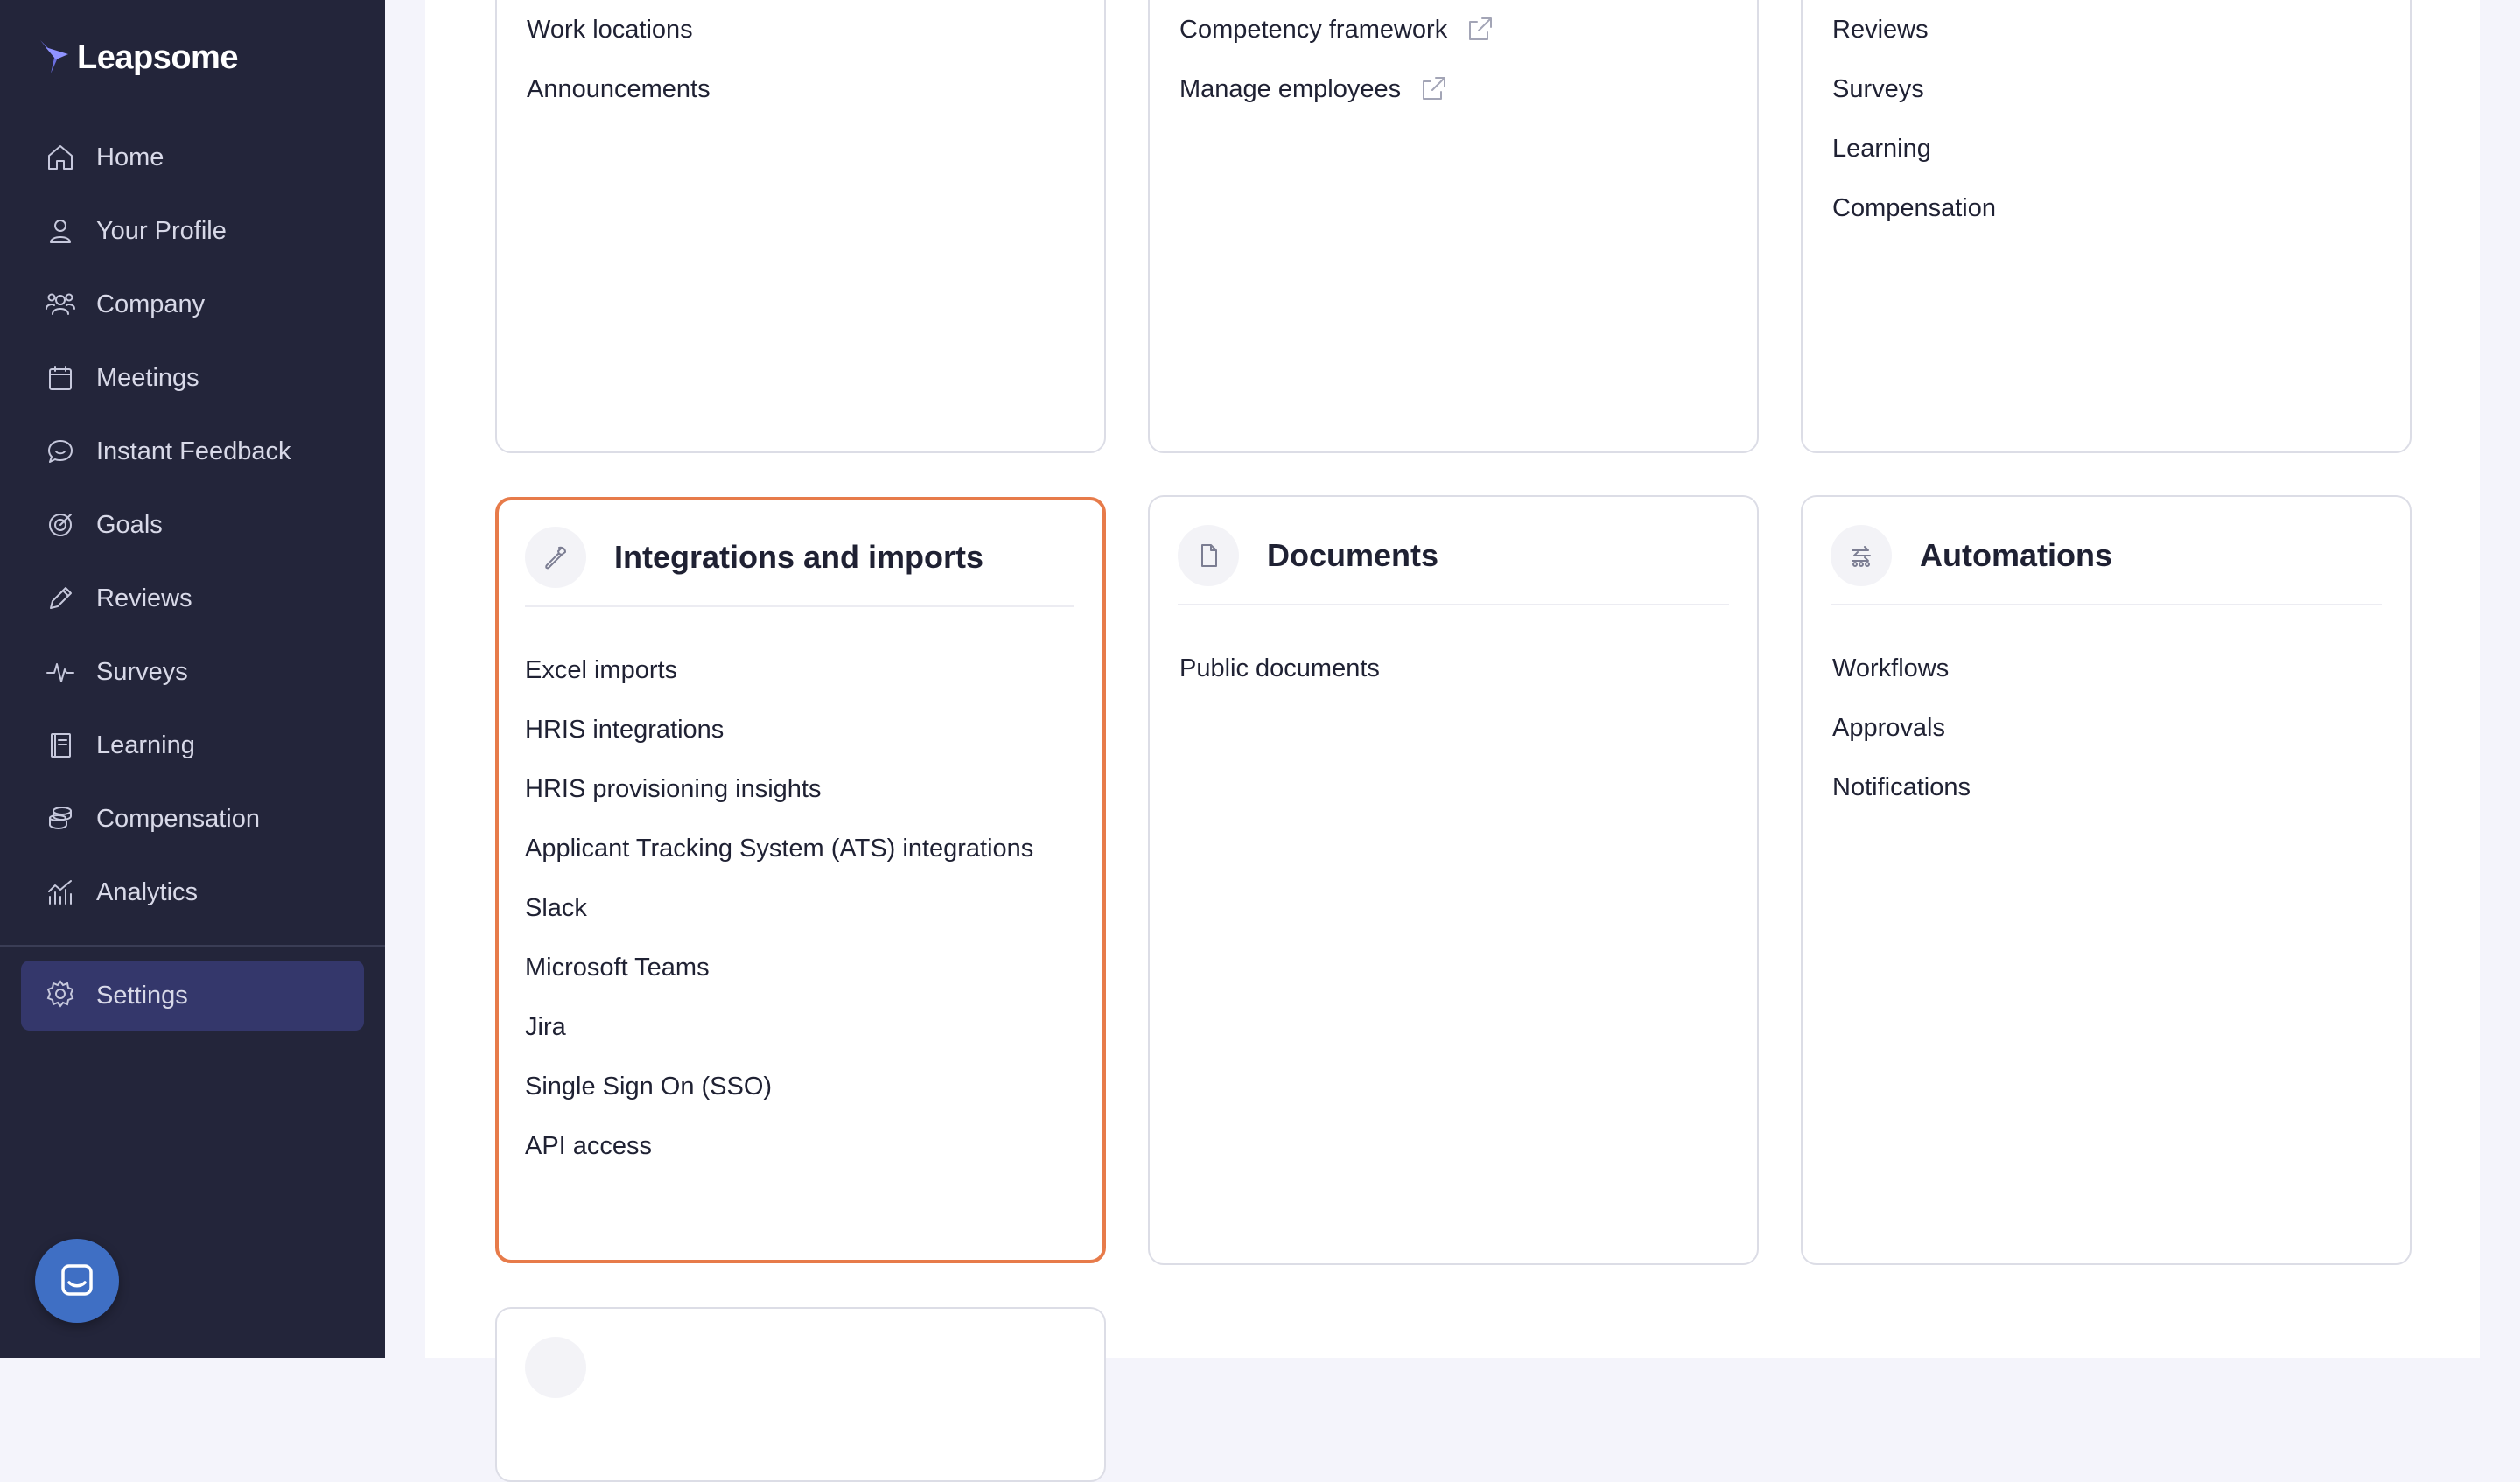 This screenshot has height=1482, width=2520. What do you see at coordinates (60, 451) in the screenshot?
I see `chat-icon` at bounding box center [60, 451].